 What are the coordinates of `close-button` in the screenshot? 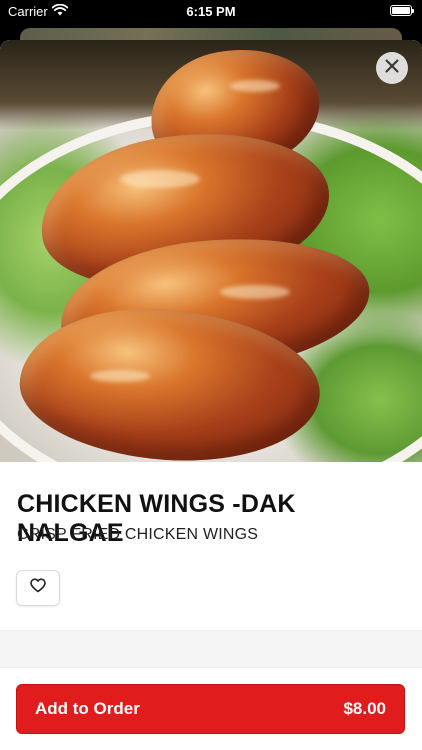 It's located at (392, 68).